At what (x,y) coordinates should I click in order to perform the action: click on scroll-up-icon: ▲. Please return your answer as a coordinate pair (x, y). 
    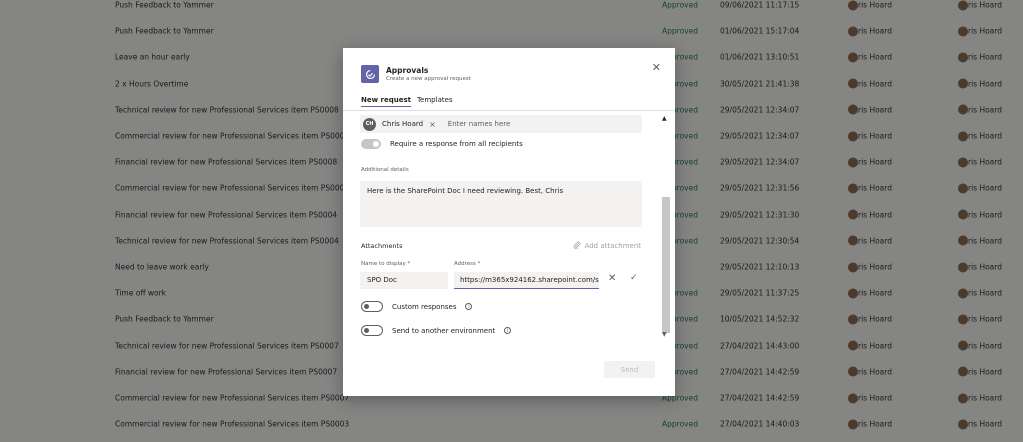
    Looking at the image, I should click on (664, 118).